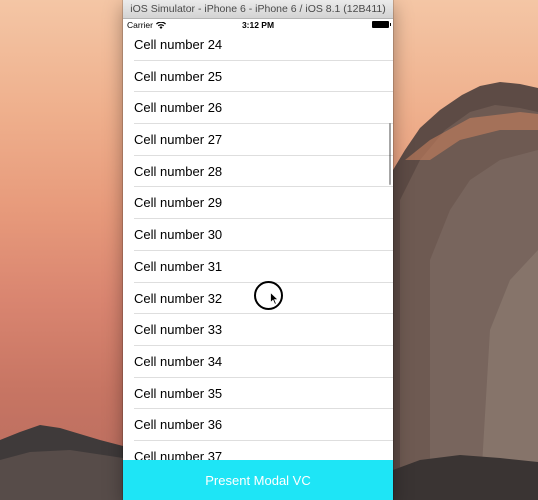 The height and width of the screenshot is (500, 538). I want to click on table-cell-label: Cell number 36, so click(178, 425).